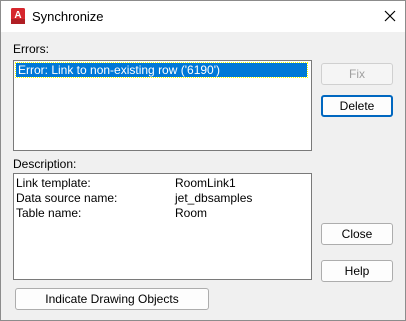 Image resolution: width=406 pixels, height=321 pixels. I want to click on close-icon, so click(390, 16).